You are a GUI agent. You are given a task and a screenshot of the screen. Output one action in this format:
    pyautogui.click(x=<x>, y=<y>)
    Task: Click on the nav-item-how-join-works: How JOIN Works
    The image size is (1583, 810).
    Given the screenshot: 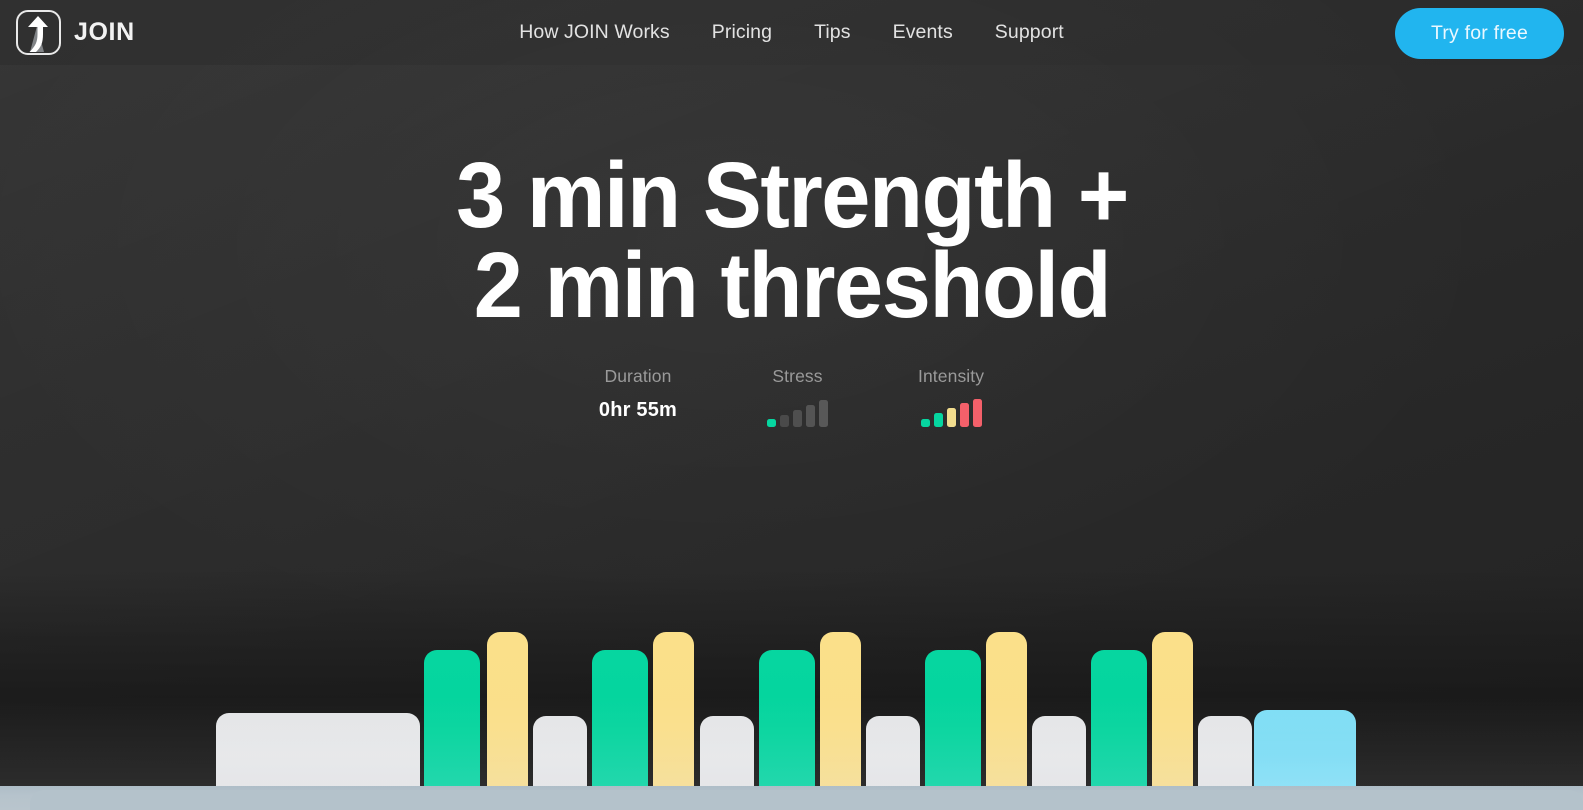 What is the action you would take?
    pyautogui.click(x=594, y=32)
    